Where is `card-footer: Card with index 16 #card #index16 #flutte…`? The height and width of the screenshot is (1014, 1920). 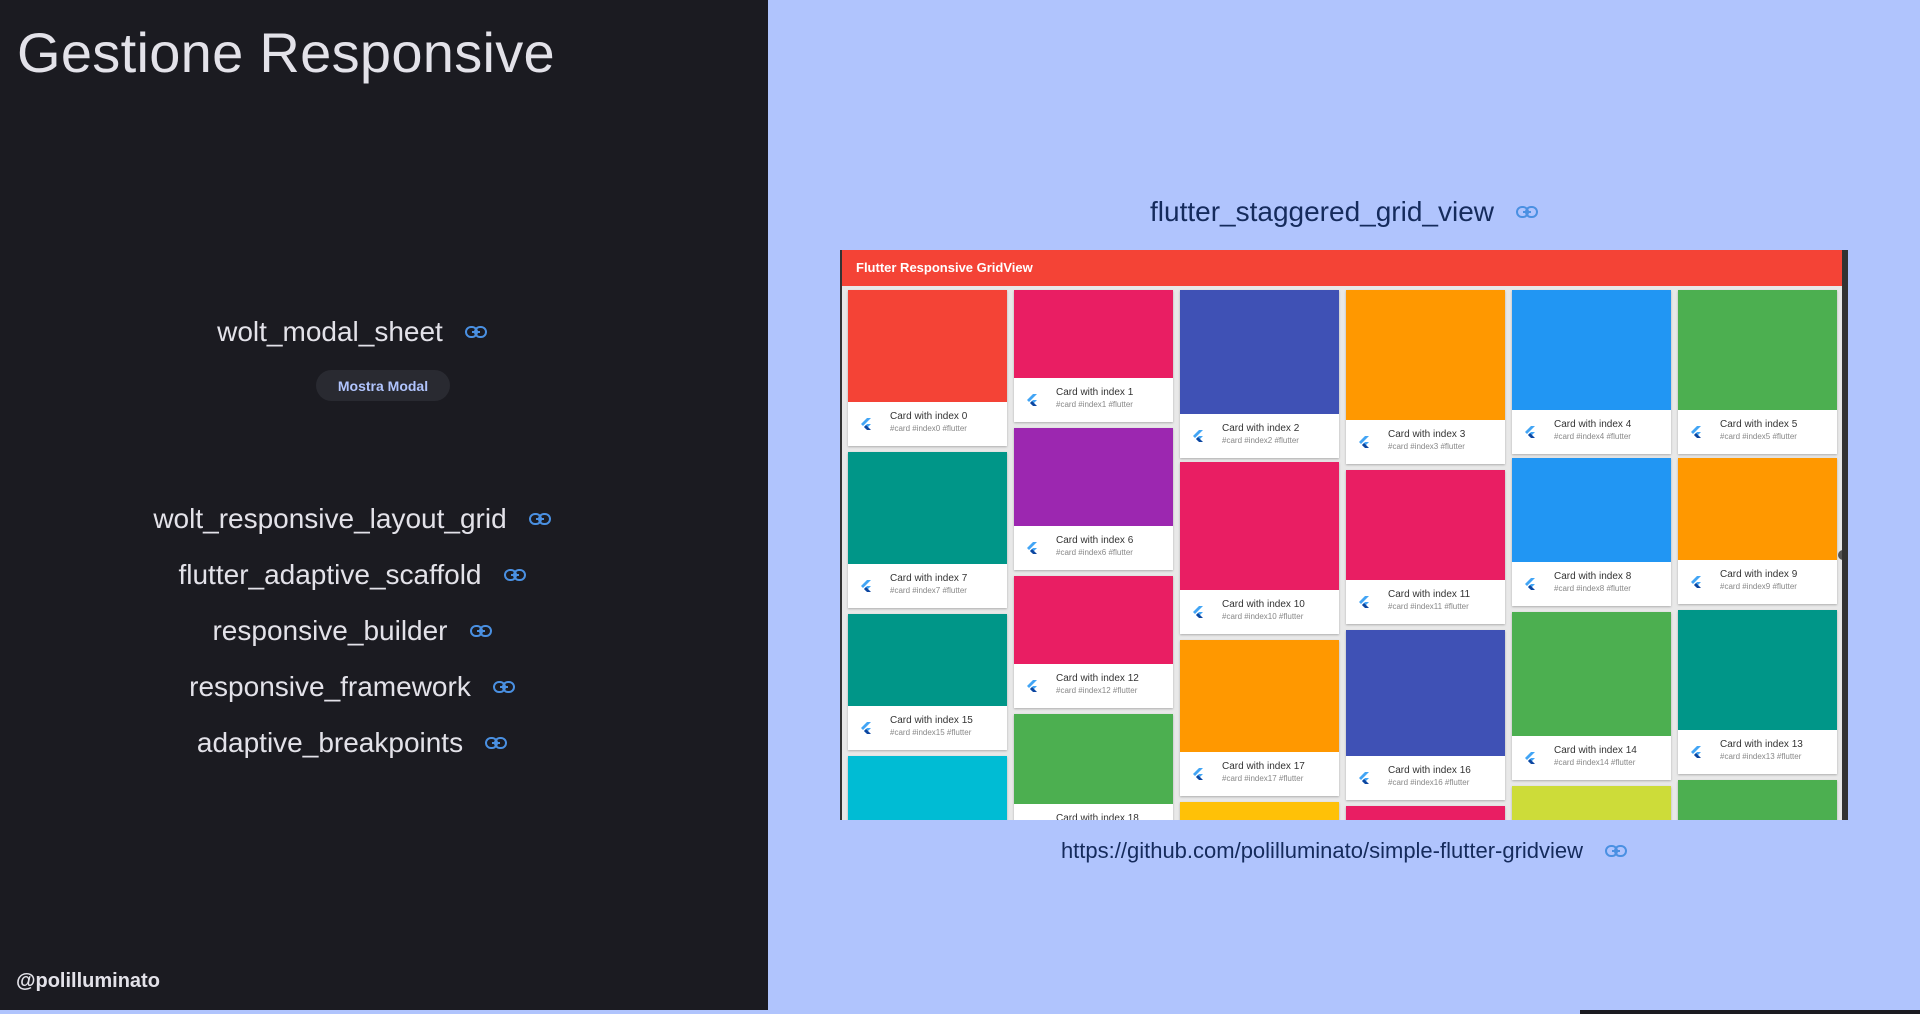 card-footer: Card with index 16 #card #index16 #flutte… is located at coordinates (1425, 778).